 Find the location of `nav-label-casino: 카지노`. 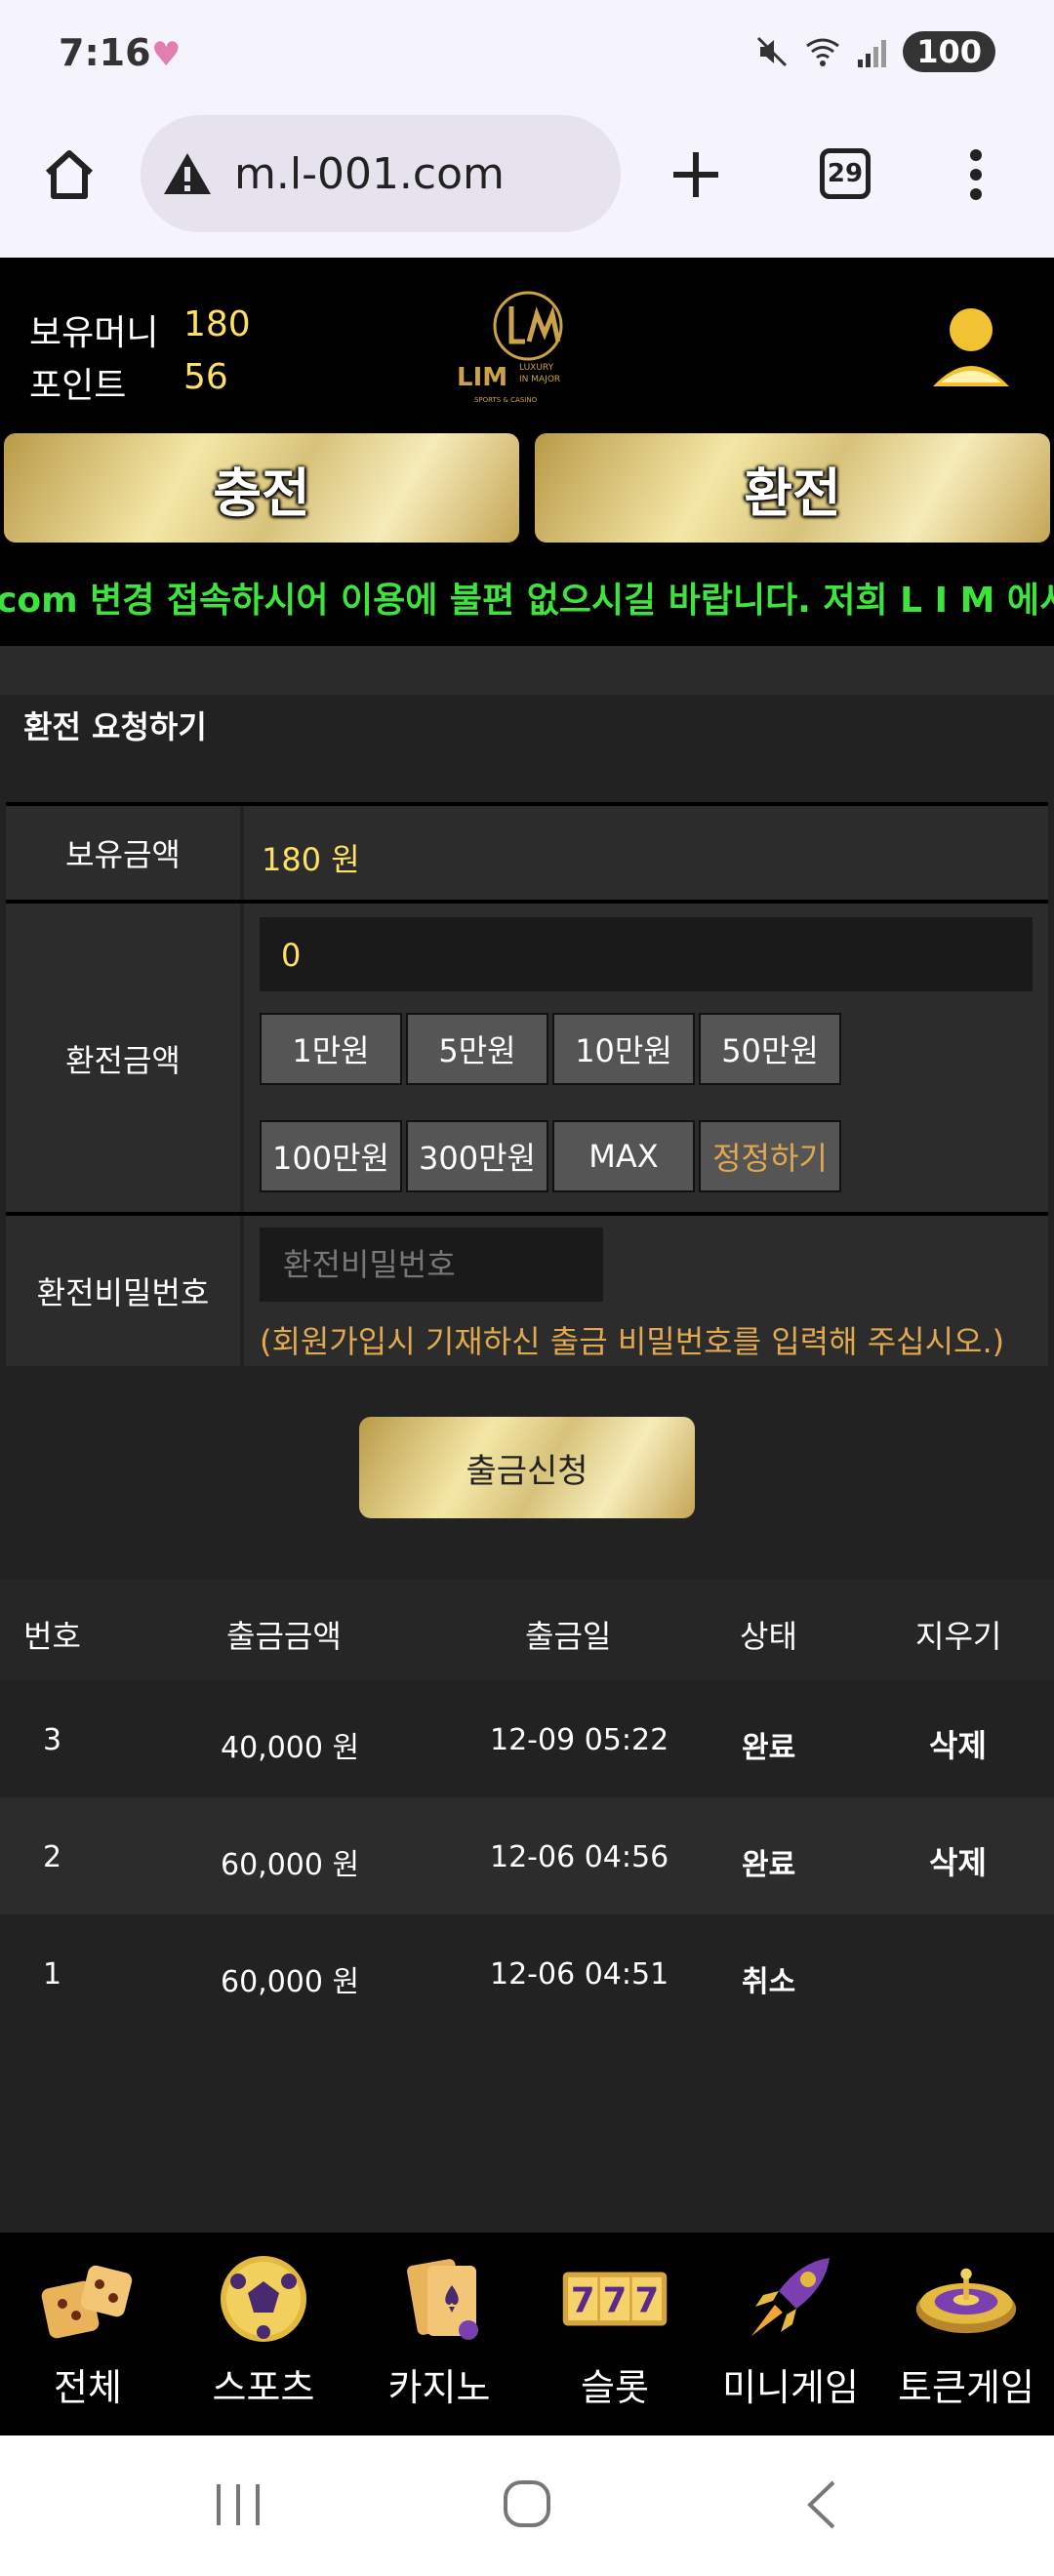

nav-label-casino: 카지노 is located at coordinates (439, 2387).